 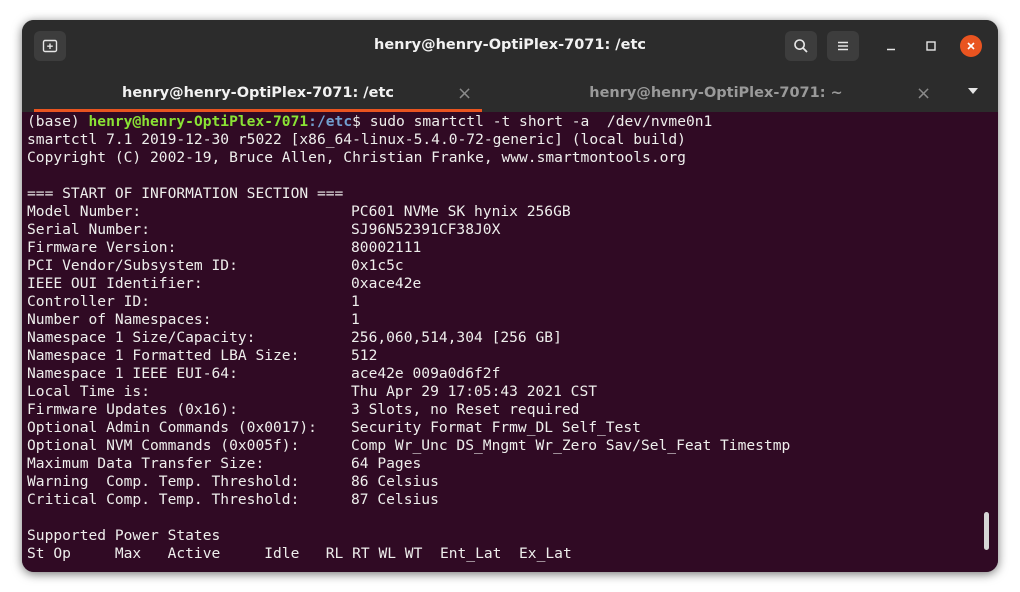 What do you see at coordinates (426, 229) in the screenshot?
I see `info-value: SJ96N52391CF38J0X` at bounding box center [426, 229].